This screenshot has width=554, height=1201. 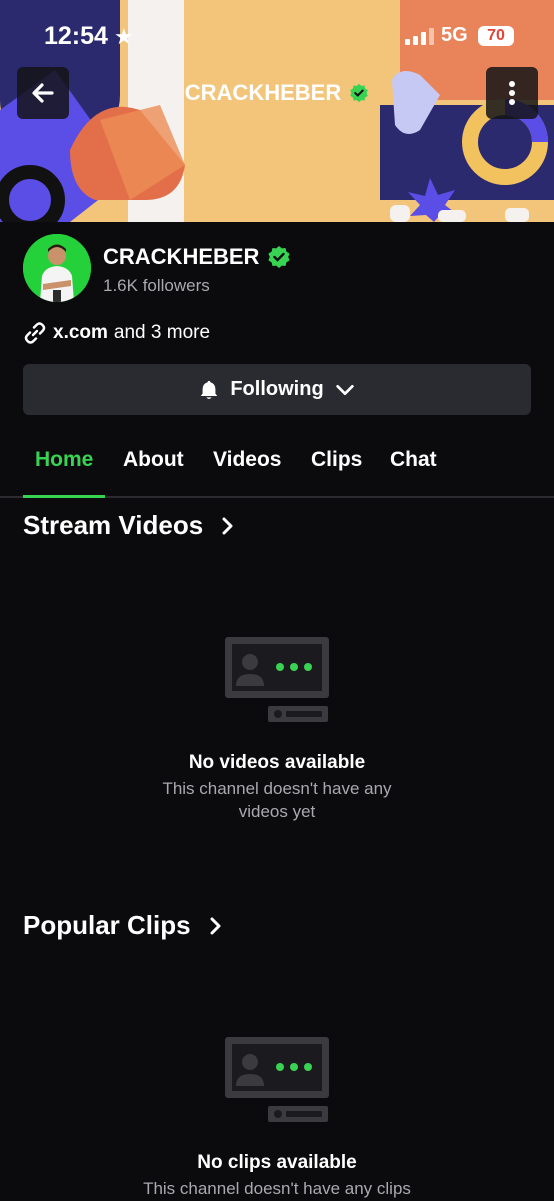 I want to click on channel-name-text: CRACKHEBER, so click(x=181, y=256).